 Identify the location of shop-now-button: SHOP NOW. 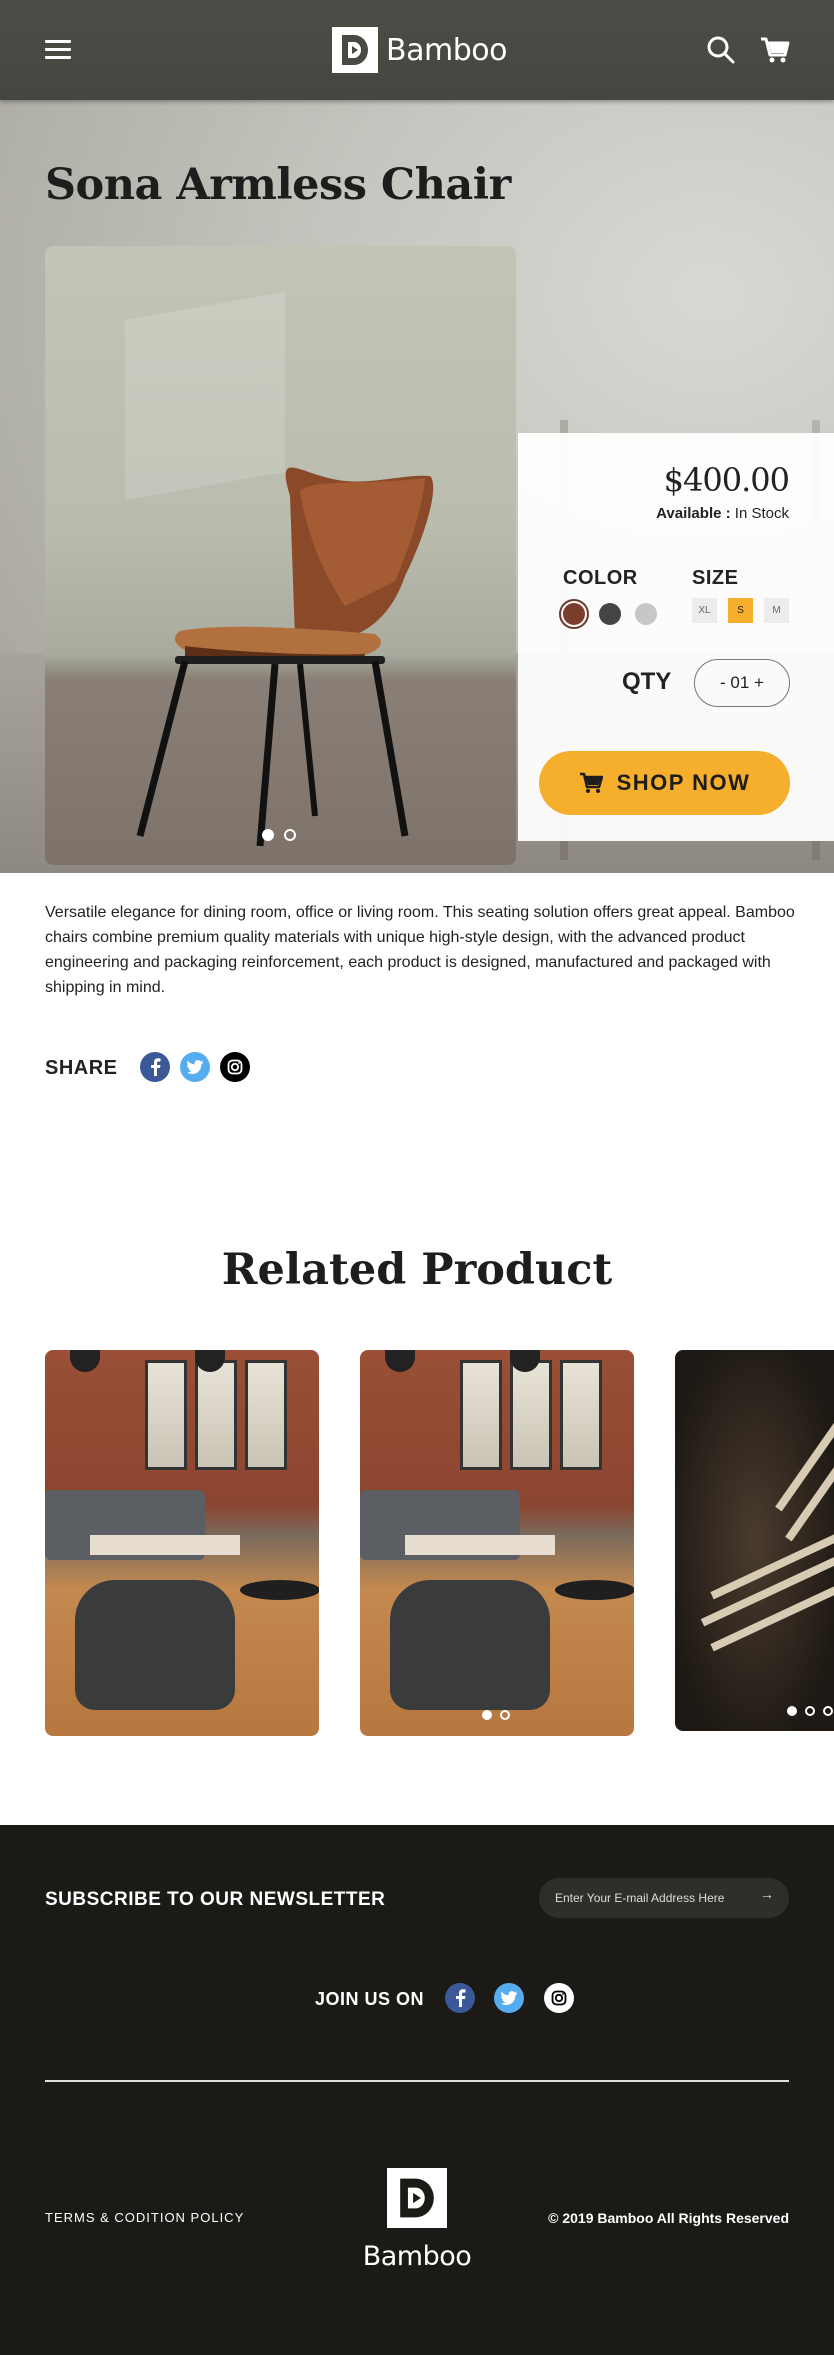
(664, 783).